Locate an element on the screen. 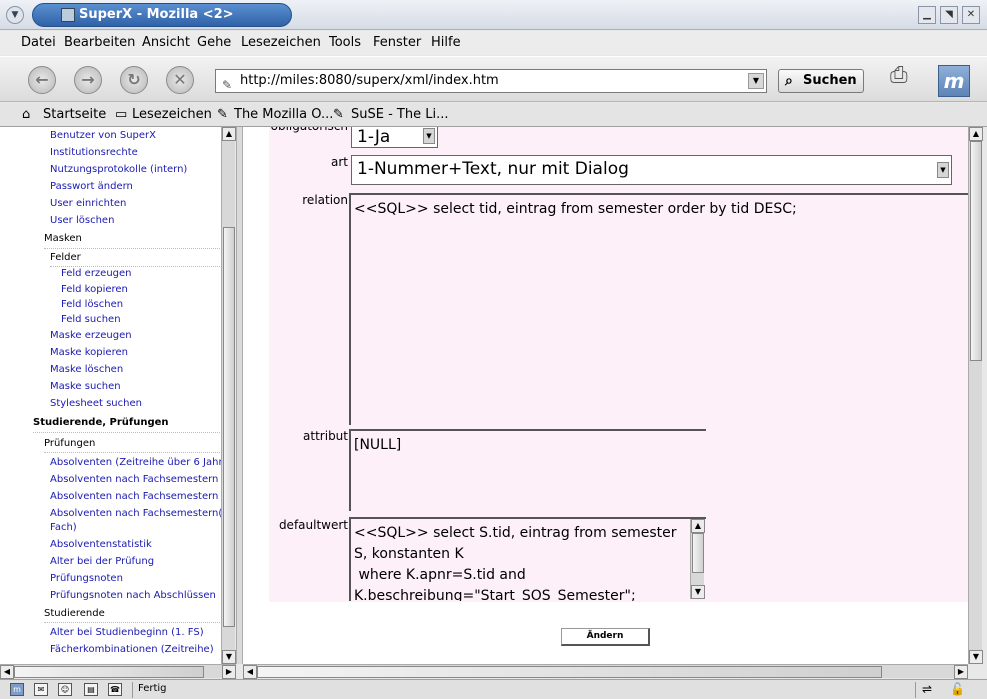 This screenshot has height=699, width=987. menu-datei: Datei is located at coordinates (38, 42).